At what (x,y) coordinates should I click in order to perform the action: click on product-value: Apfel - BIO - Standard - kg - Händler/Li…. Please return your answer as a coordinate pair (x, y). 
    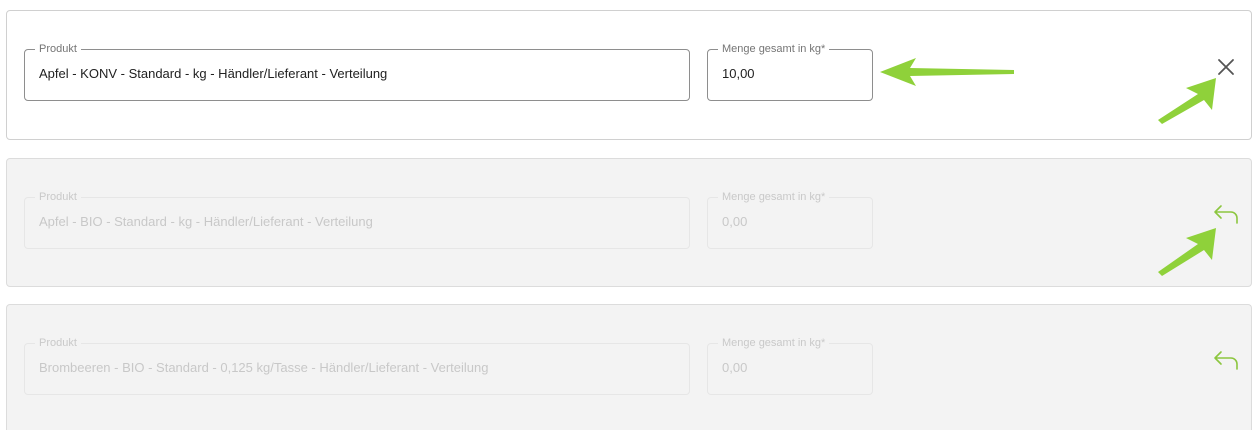
    Looking at the image, I should click on (206, 221).